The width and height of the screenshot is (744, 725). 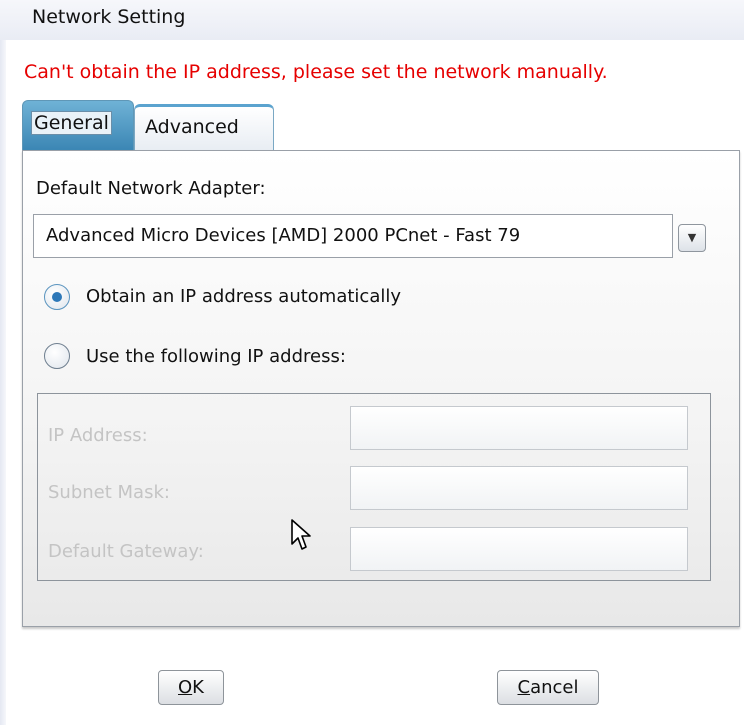 What do you see at coordinates (98, 435) in the screenshot?
I see `ip-address-label: IP Address:` at bounding box center [98, 435].